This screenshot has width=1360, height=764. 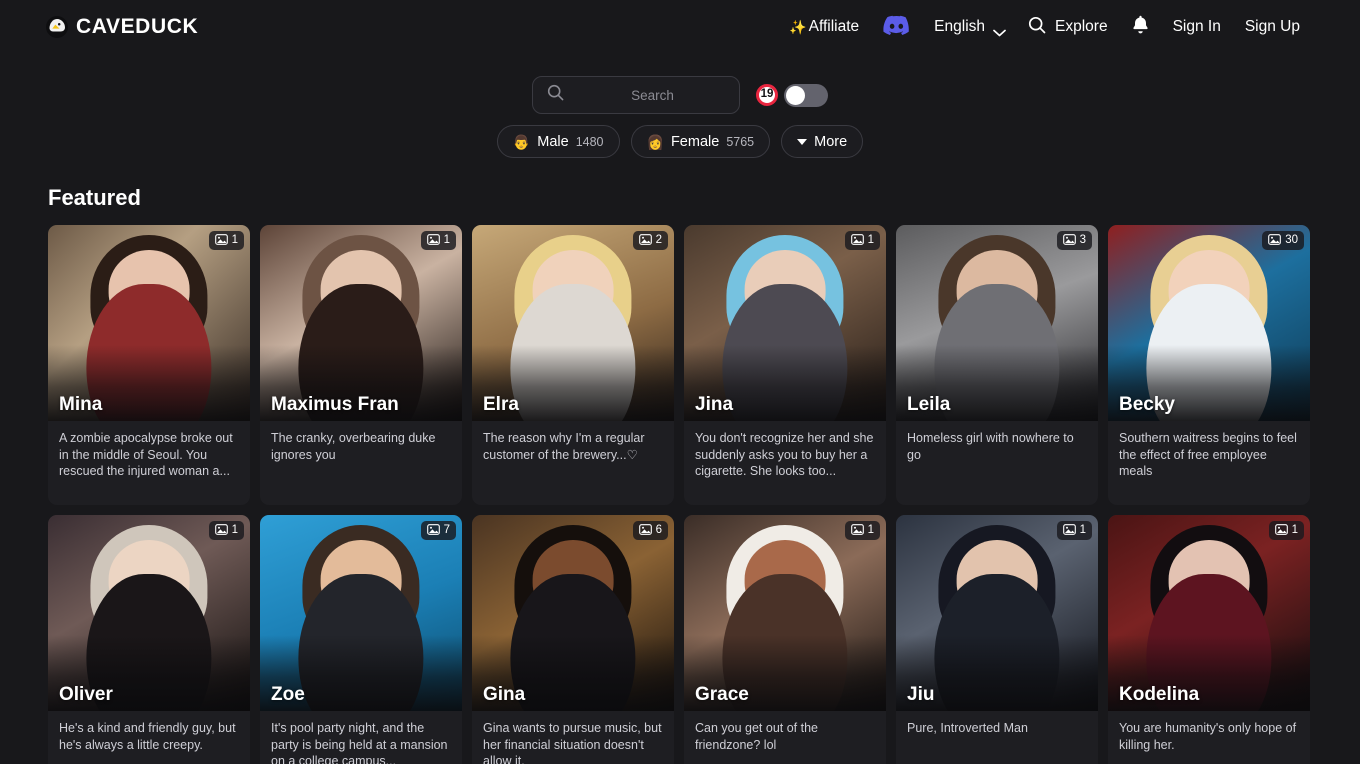 I want to click on card-image: 1 Mina, so click(x=149, y=323).